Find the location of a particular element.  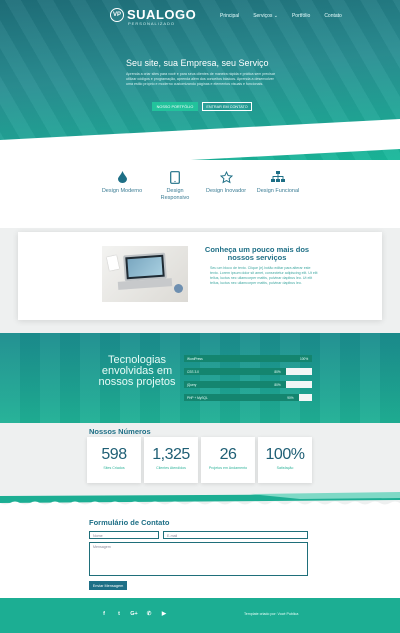

skill-bar: CSS 3.0 80% is located at coordinates (248, 371).